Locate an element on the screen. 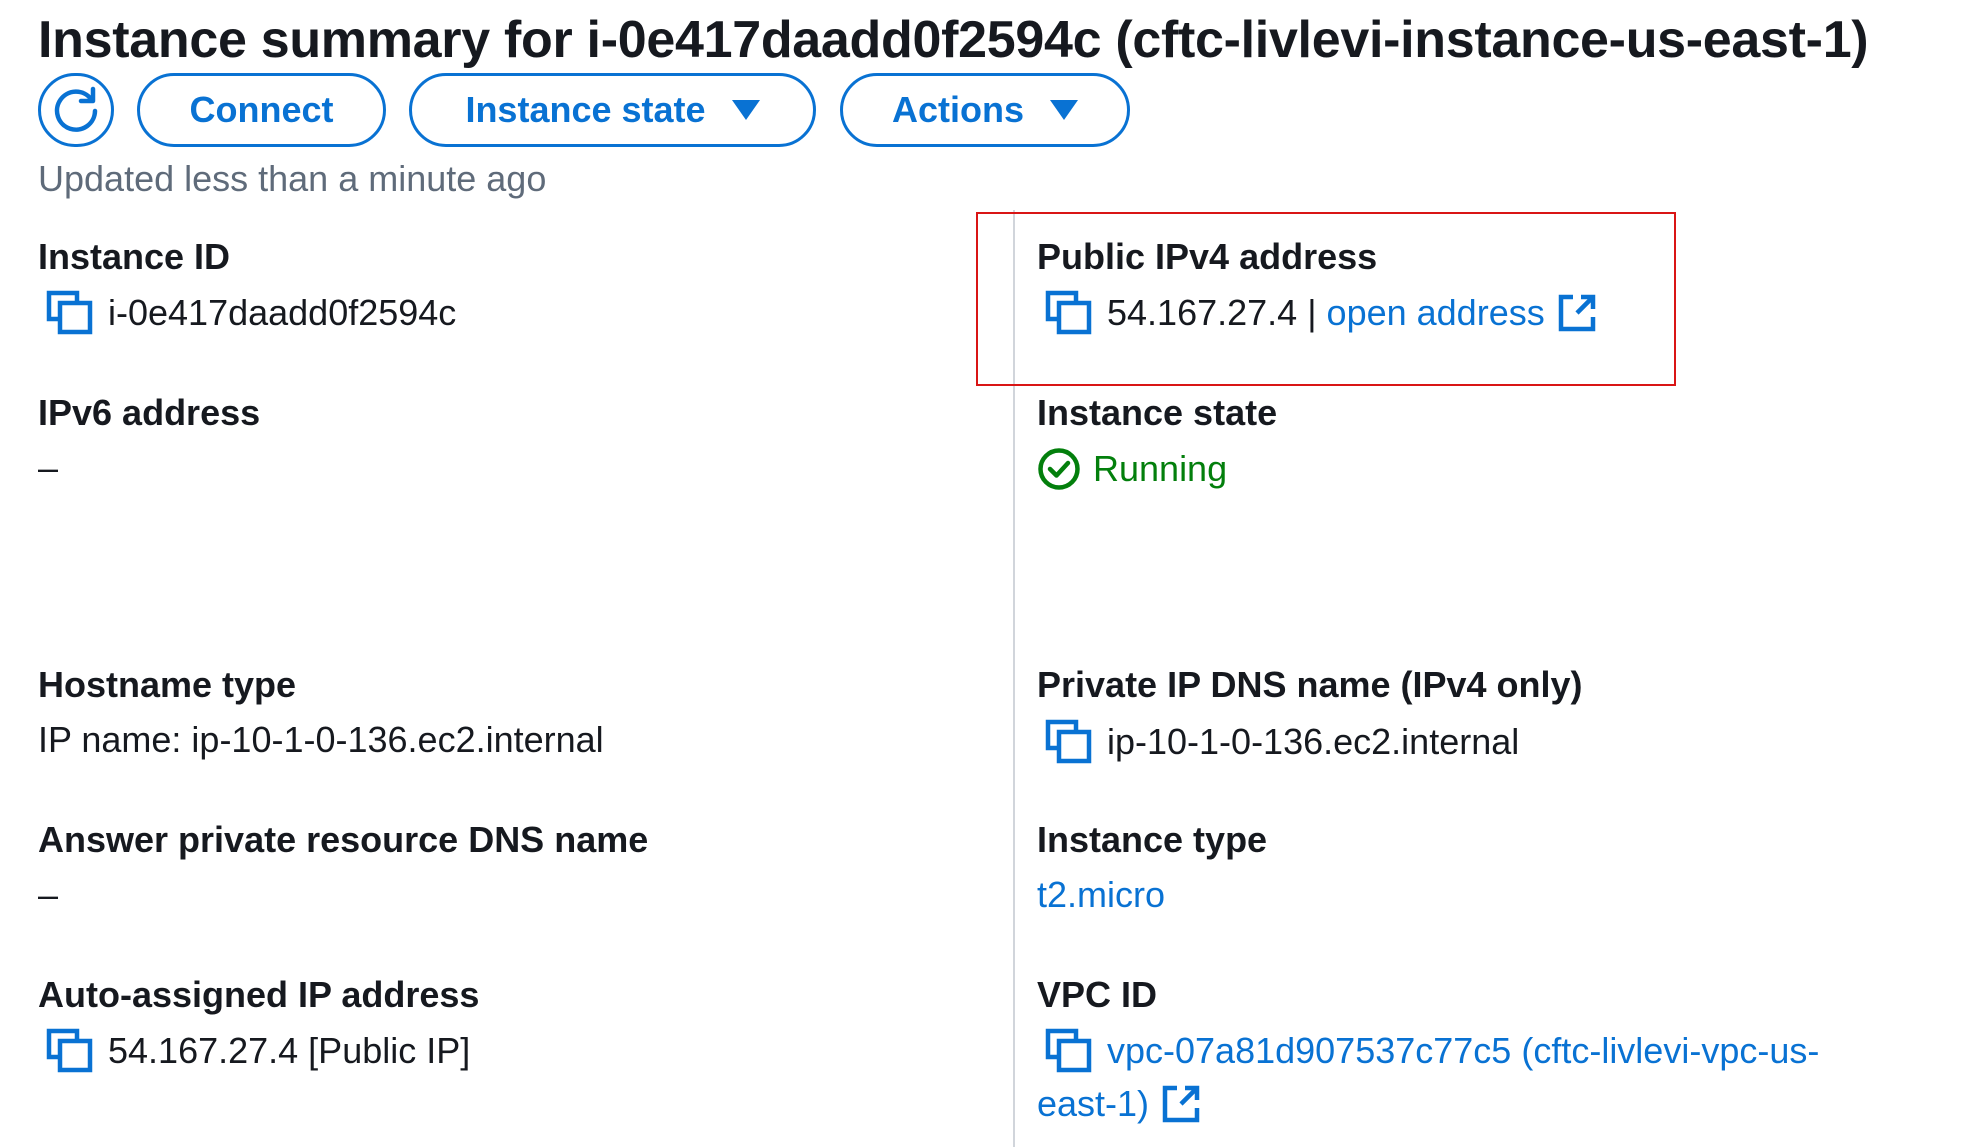 Image resolution: width=1967 pixels, height=1147 pixels. public-ipv4-label: Public IPv4 address is located at coordinates (1207, 256).